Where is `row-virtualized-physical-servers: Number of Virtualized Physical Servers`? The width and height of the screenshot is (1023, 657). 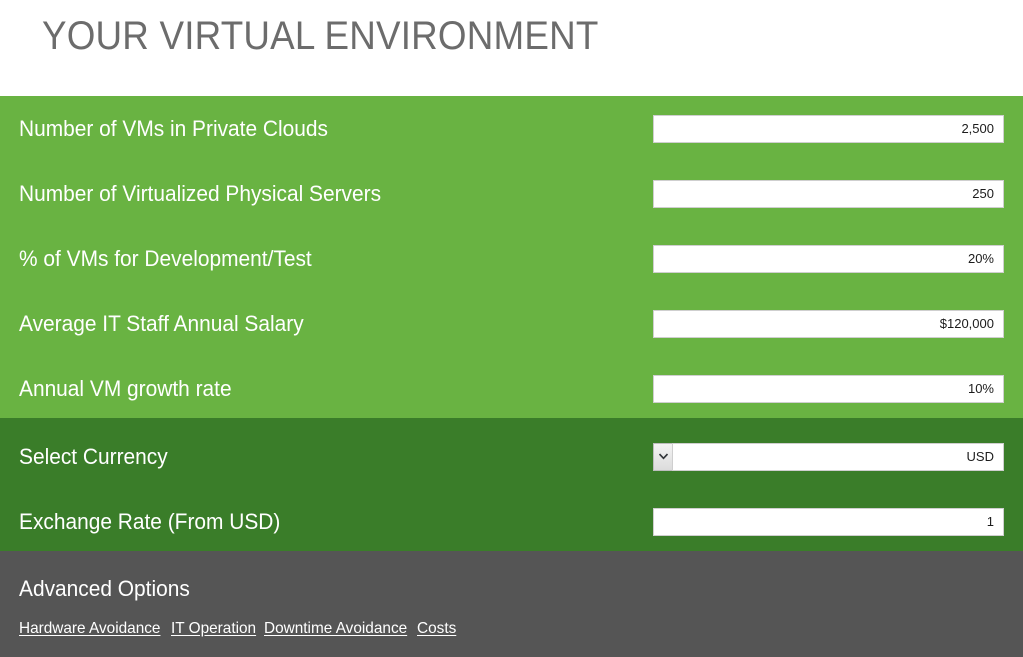
row-virtualized-physical-servers: Number of Virtualized Physical Servers is located at coordinates (511, 193).